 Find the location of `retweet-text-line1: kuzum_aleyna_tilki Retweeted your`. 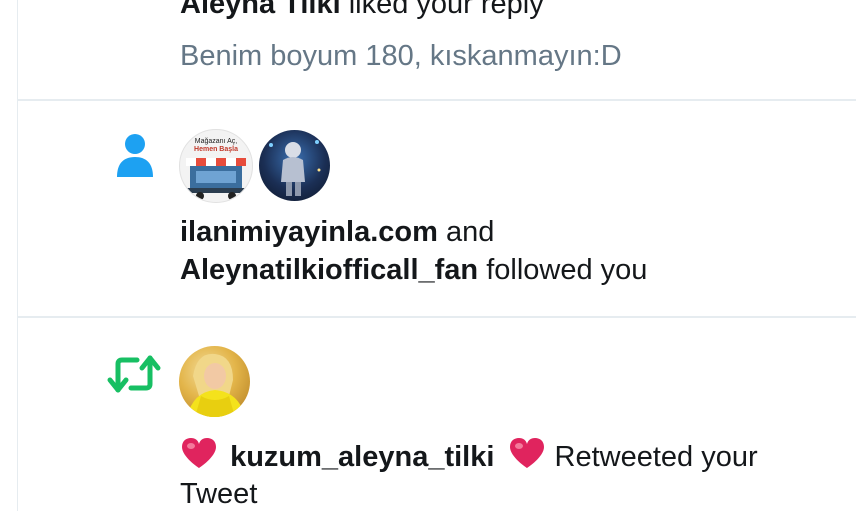

retweet-text-line1: kuzum_aleyna_tilki Retweeted your is located at coordinates (469, 455).